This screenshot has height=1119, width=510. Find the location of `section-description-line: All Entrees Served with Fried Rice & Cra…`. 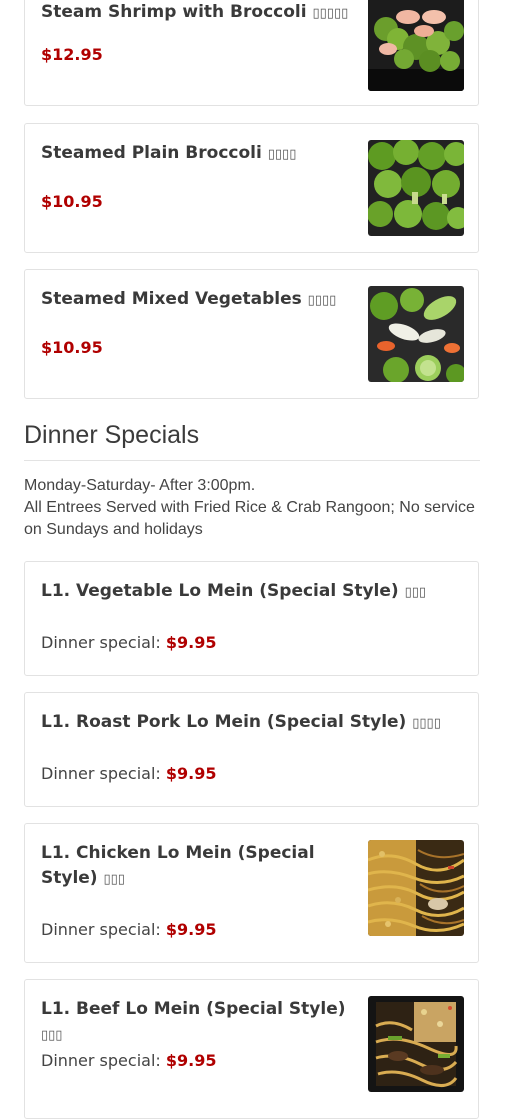

section-description-line: All Entrees Served with Fried Rice & Cra… is located at coordinates (249, 518).